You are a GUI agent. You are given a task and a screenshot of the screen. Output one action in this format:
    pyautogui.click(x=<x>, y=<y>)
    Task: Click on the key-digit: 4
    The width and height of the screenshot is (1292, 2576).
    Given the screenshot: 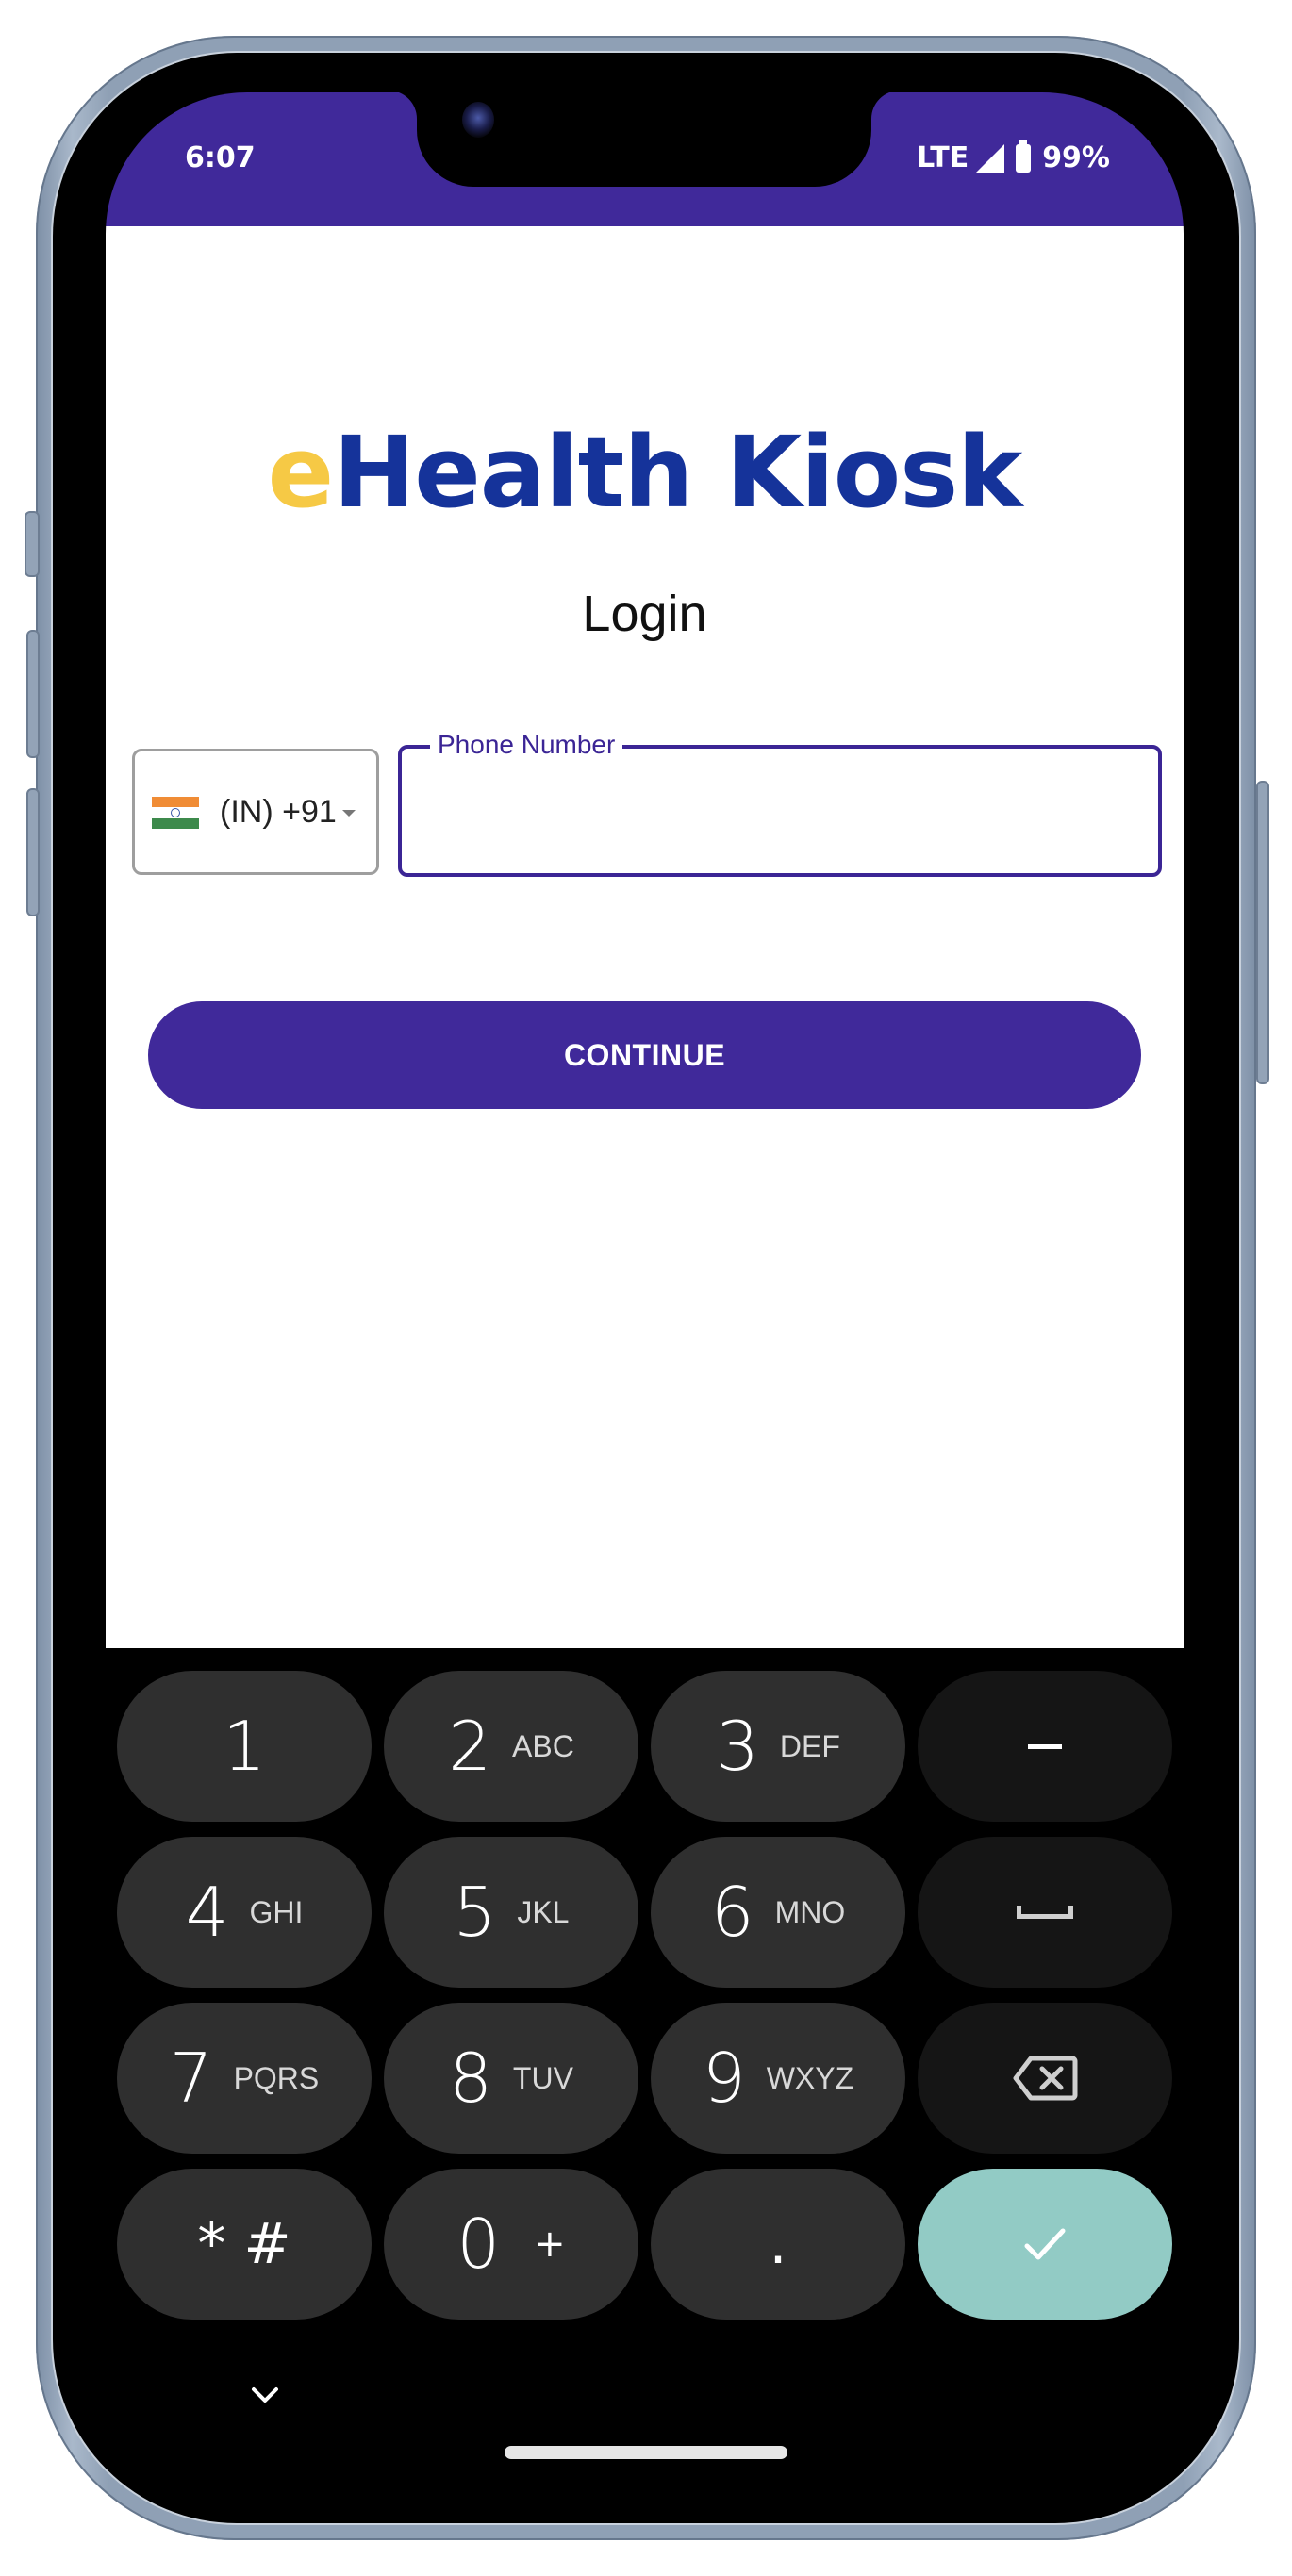 What is the action you would take?
    pyautogui.click(x=207, y=1912)
    